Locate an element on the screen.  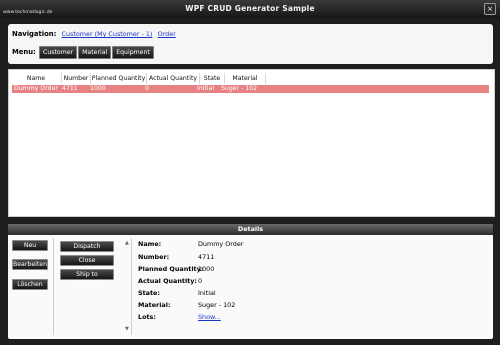
menu-label: Menu: is located at coordinates (24, 52).